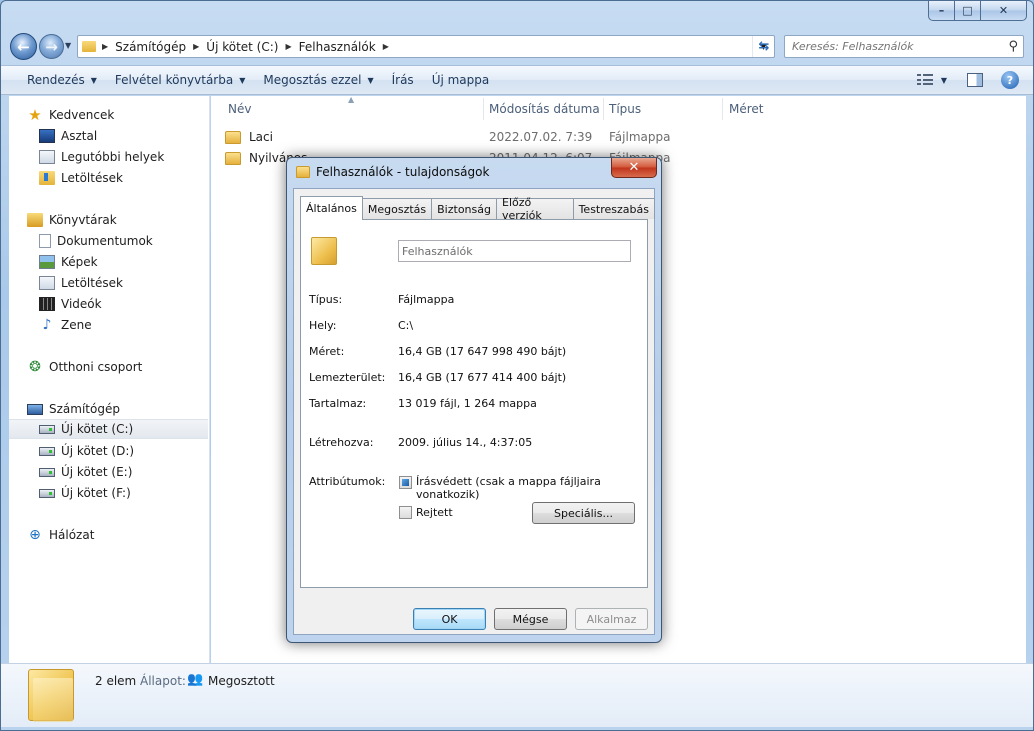 This screenshot has height=731, width=1034. What do you see at coordinates (81, 283) in the screenshot?
I see `sidebar-item-library-downloads: Letöltések` at bounding box center [81, 283].